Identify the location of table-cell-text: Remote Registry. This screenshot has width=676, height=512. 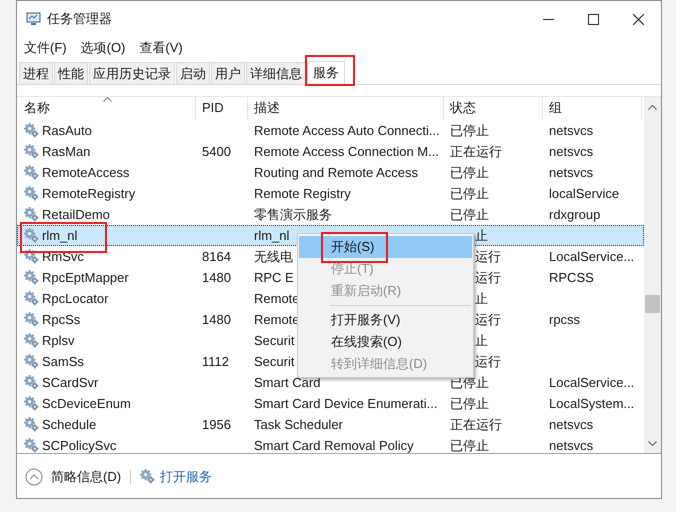
(302, 193).